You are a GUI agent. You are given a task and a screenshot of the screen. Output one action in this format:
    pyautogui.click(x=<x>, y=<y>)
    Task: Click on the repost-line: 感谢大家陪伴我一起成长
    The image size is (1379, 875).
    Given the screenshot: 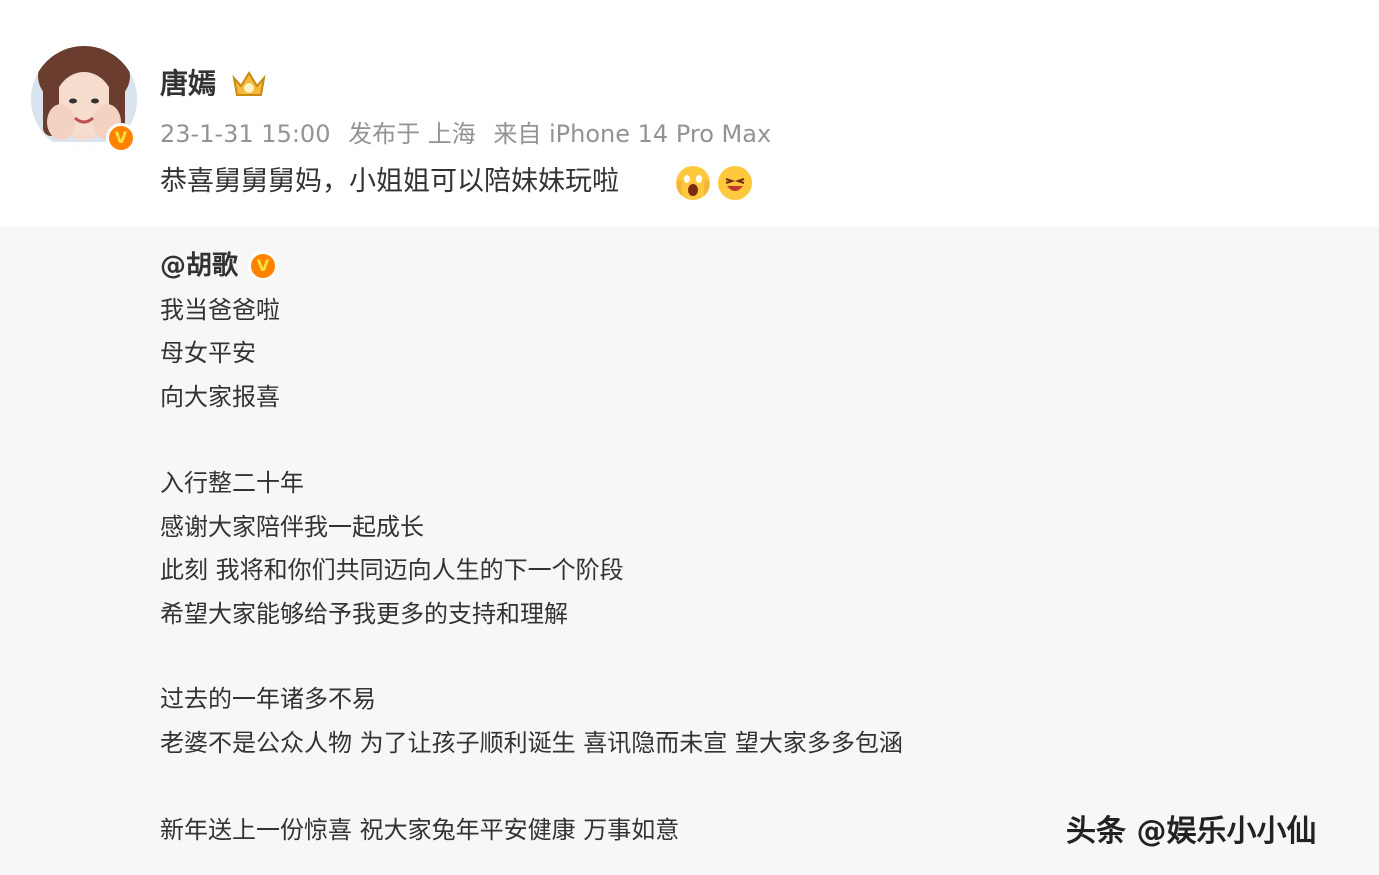 What is the action you would take?
    pyautogui.click(x=292, y=527)
    